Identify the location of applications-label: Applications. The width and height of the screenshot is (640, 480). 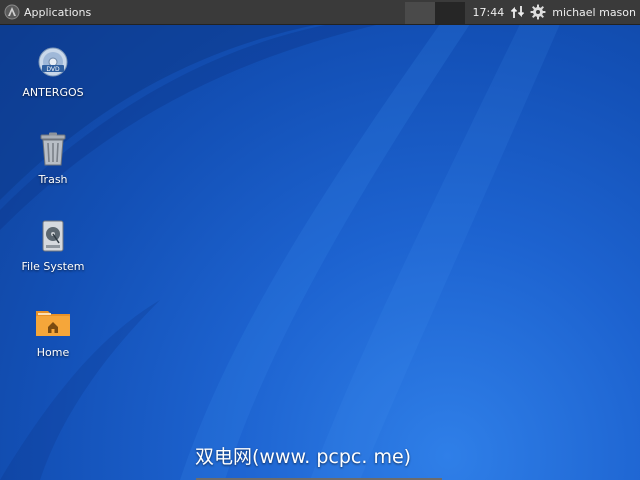
(58, 12).